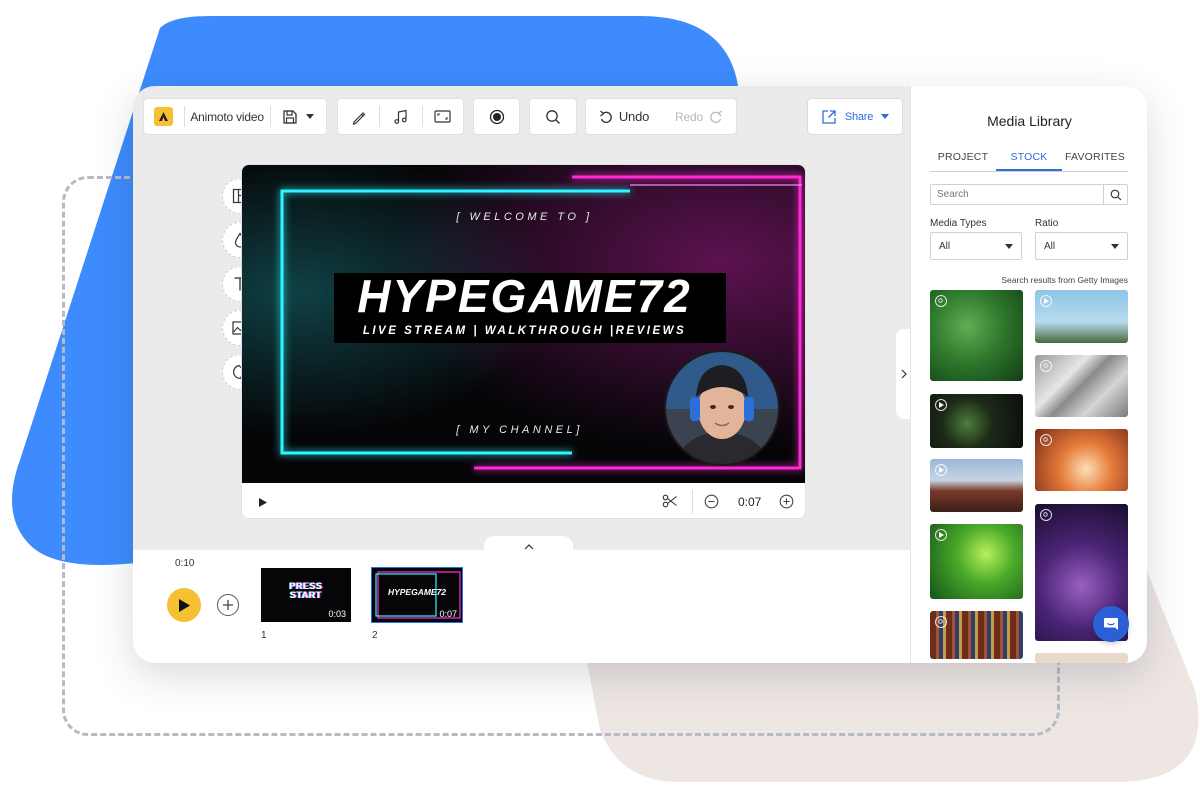  I want to click on animoto-logo-icon, so click(164, 116).